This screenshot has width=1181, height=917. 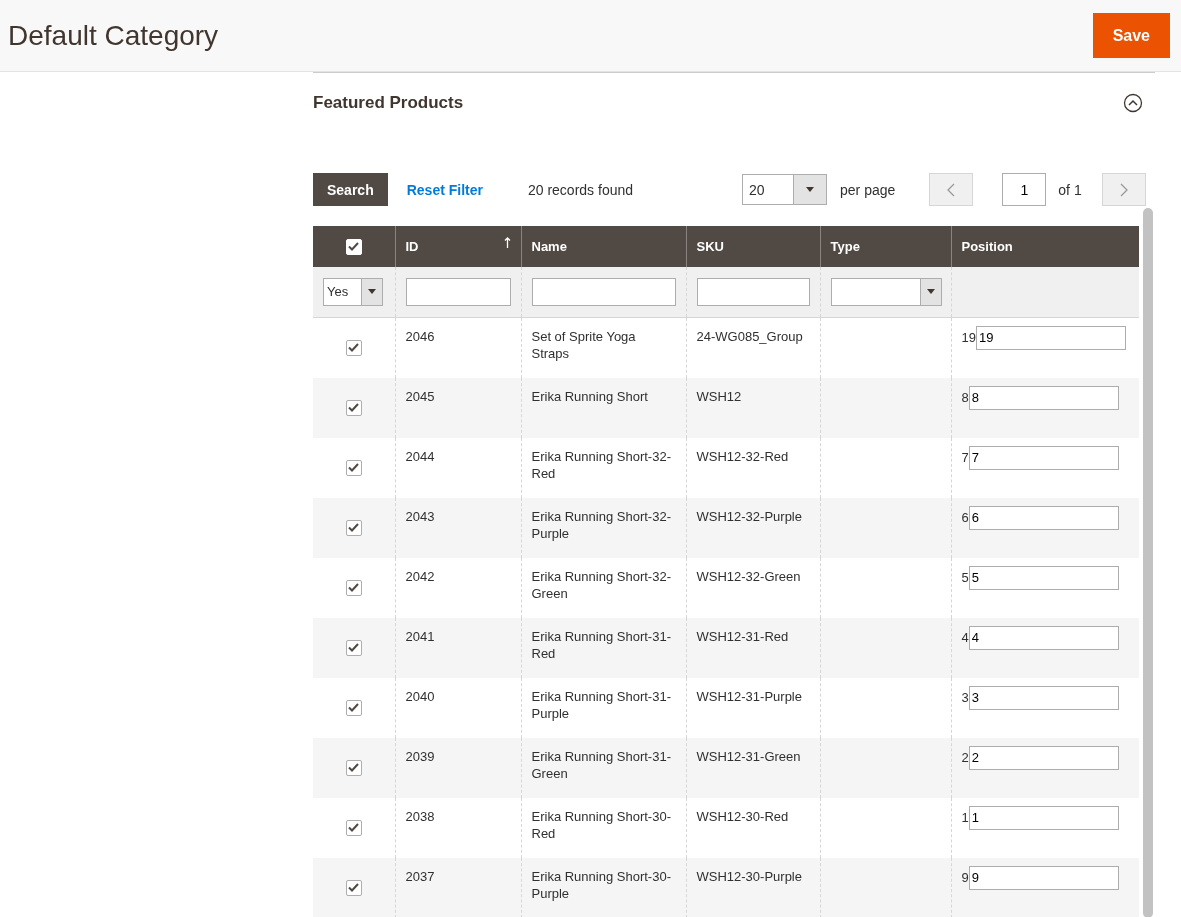 I want to click on page-input: 1, so click(x=1024, y=189).